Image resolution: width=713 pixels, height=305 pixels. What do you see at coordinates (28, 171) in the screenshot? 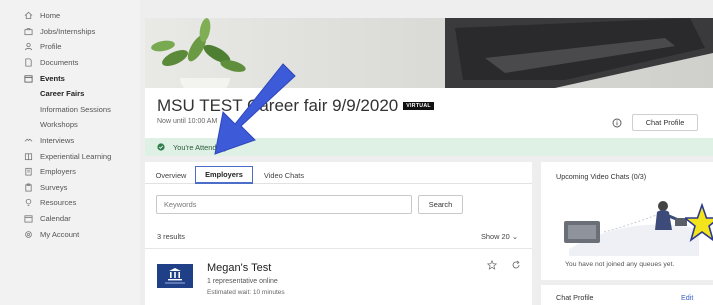
I see `building-icon` at bounding box center [28, 171].